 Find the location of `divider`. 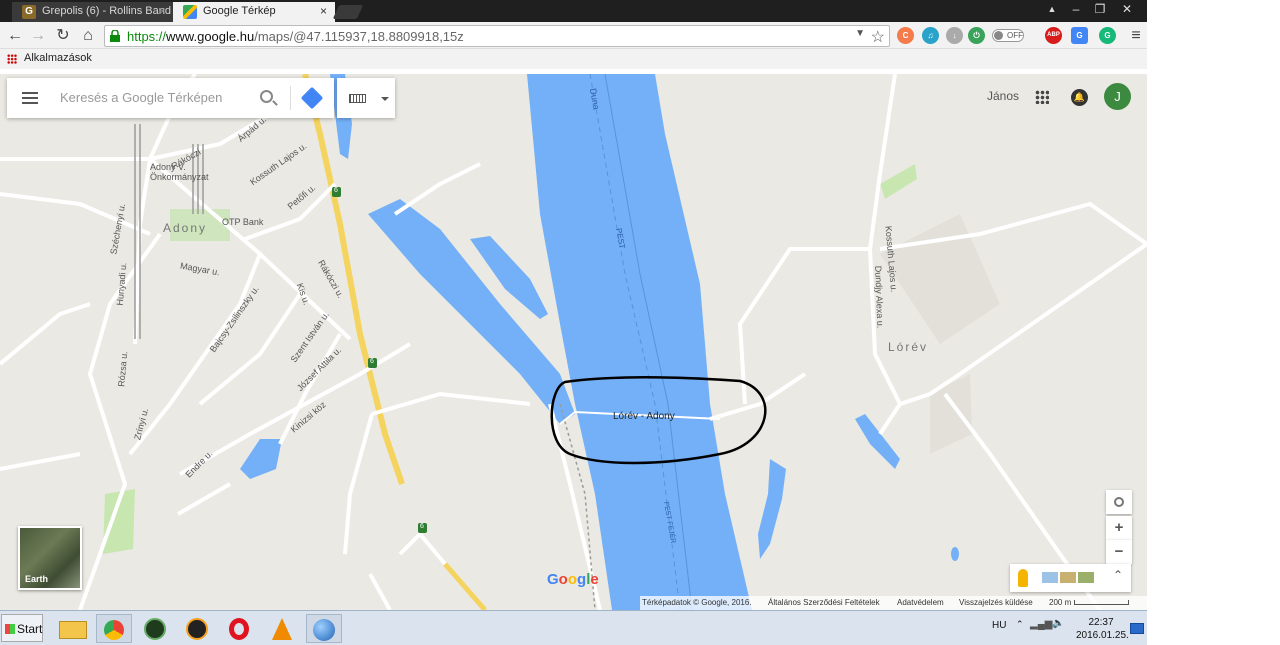

divider is located at coordinates (290, 98).